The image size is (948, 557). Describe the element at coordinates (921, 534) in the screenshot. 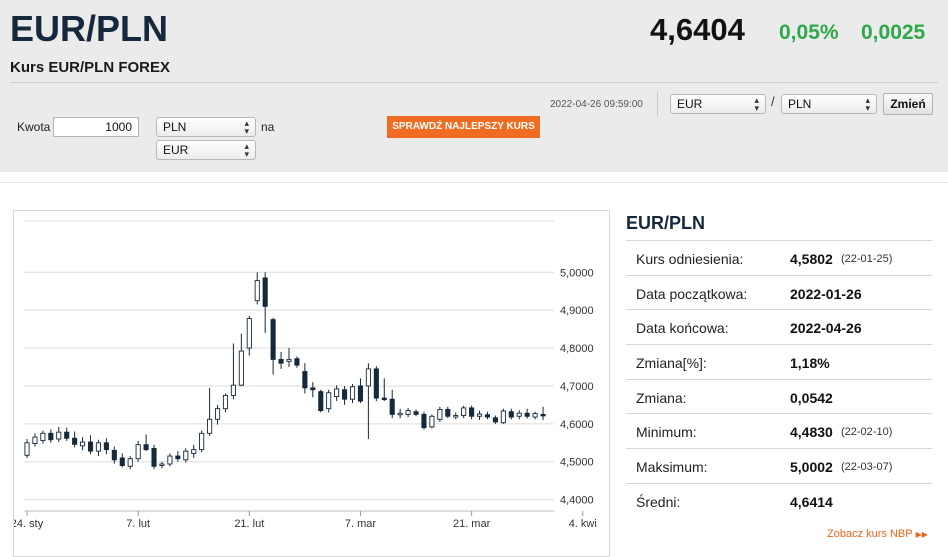

I see `double-arrow-right-icon: ▶▶` at that location.